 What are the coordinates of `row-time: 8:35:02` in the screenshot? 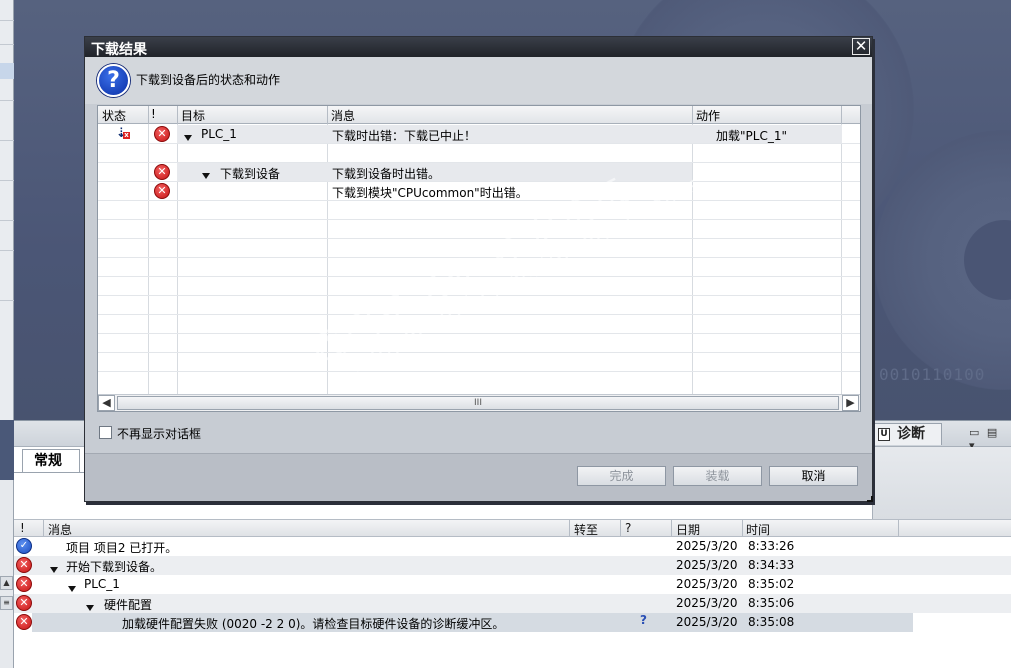 It's located at (771, 584).